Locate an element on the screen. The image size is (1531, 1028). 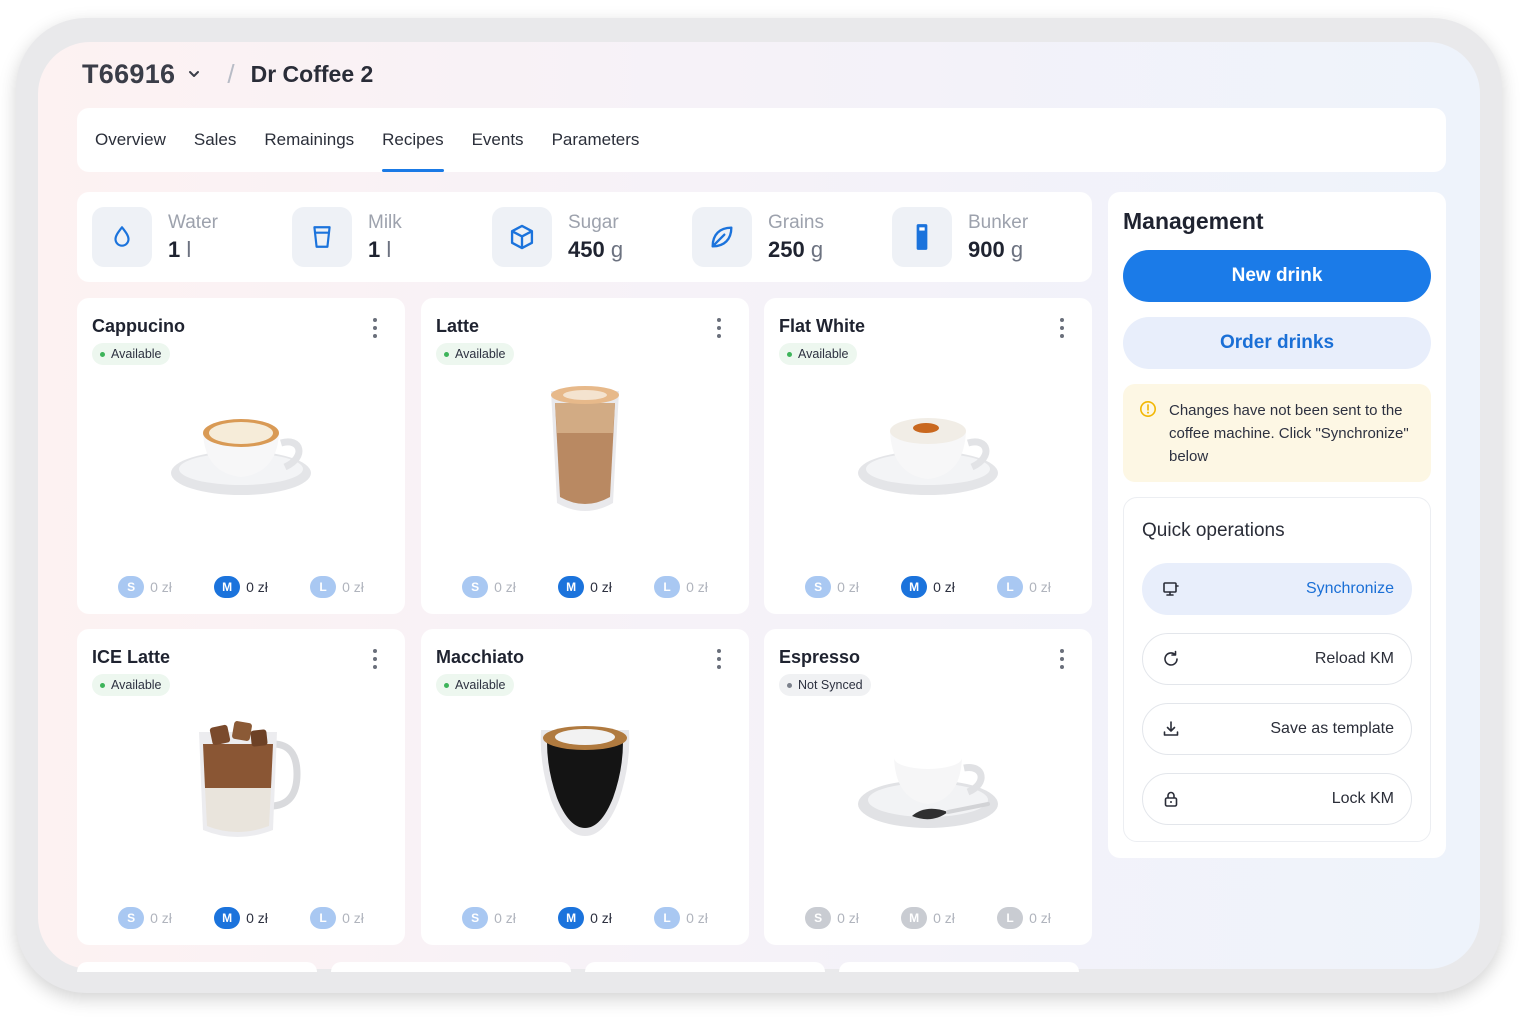
cup-icon is located at coordinates (322, 237).